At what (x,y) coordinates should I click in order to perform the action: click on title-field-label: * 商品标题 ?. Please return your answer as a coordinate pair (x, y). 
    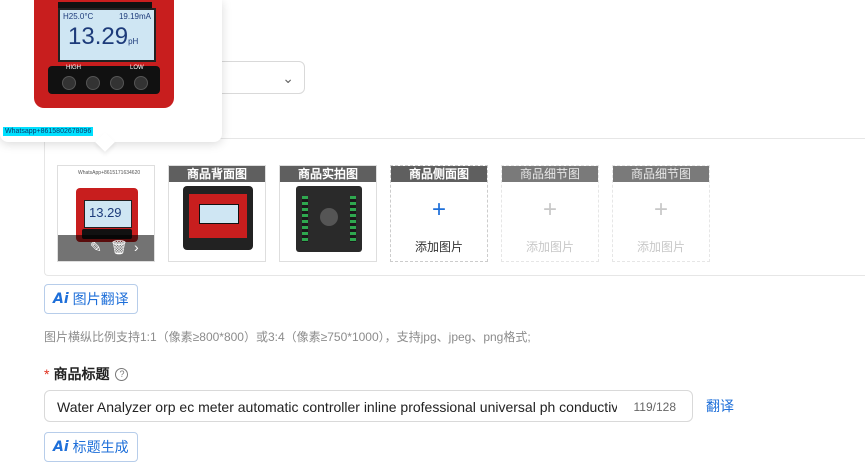
    Looking at the image, I should click on (86, 374).